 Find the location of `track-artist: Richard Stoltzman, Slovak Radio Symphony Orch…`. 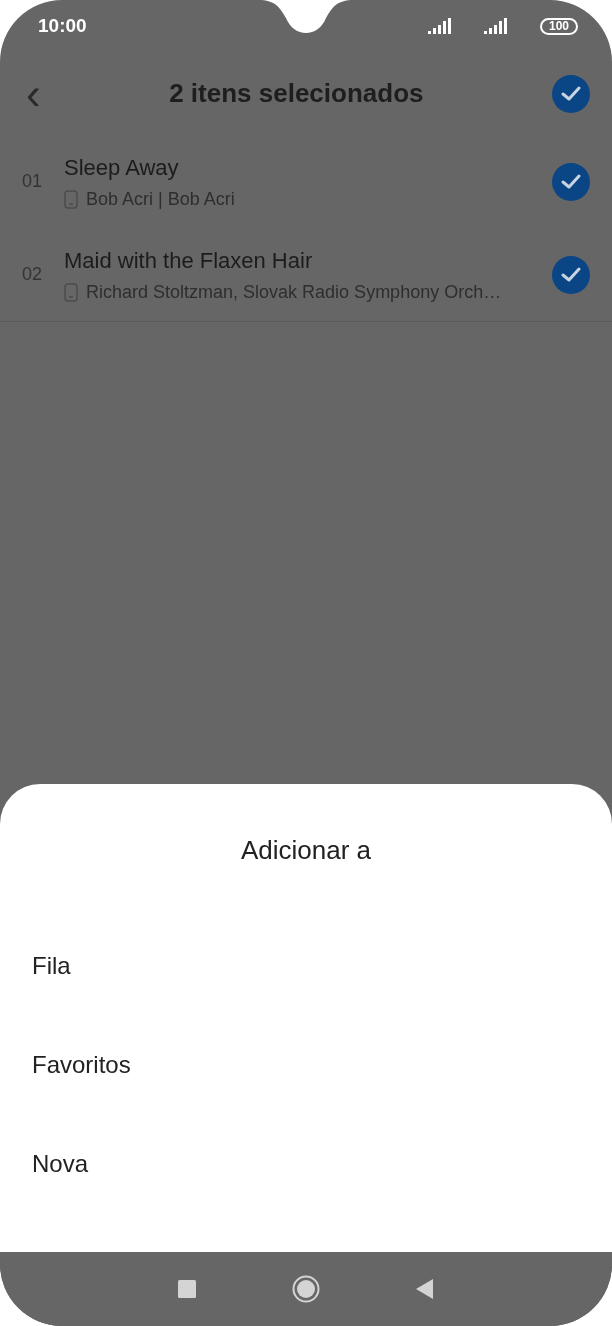

track-artist: Richard Stoltzman, Slovak Radio Symphony Orch… is located at coordinates (294, 292).